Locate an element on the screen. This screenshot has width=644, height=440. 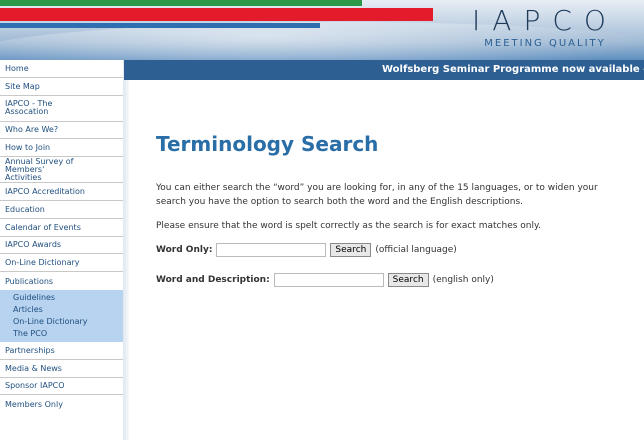
sidebar-item-label: Publications is located at coordinates (29, 281).